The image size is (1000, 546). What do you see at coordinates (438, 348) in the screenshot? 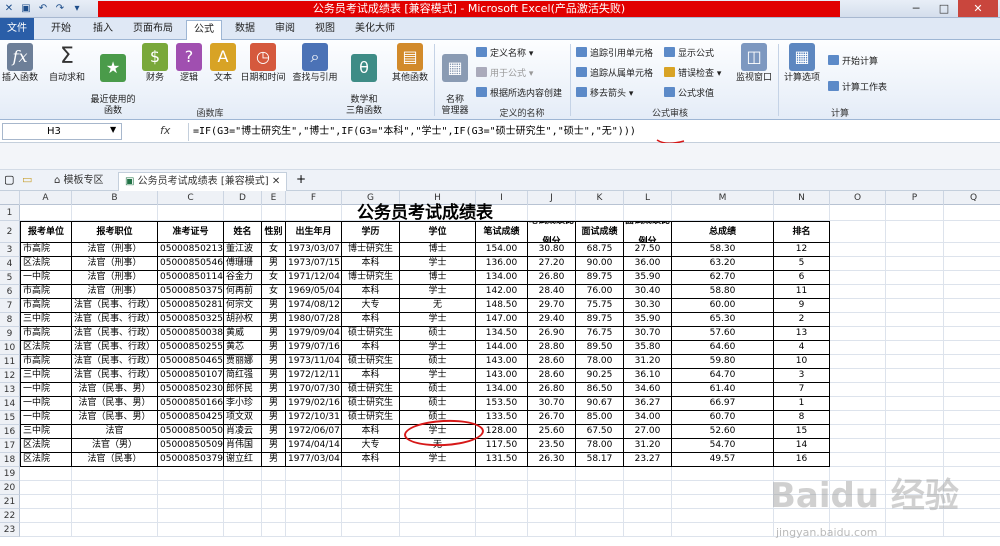
I see `table-cell: 学士` at bounding box center [438, 348].